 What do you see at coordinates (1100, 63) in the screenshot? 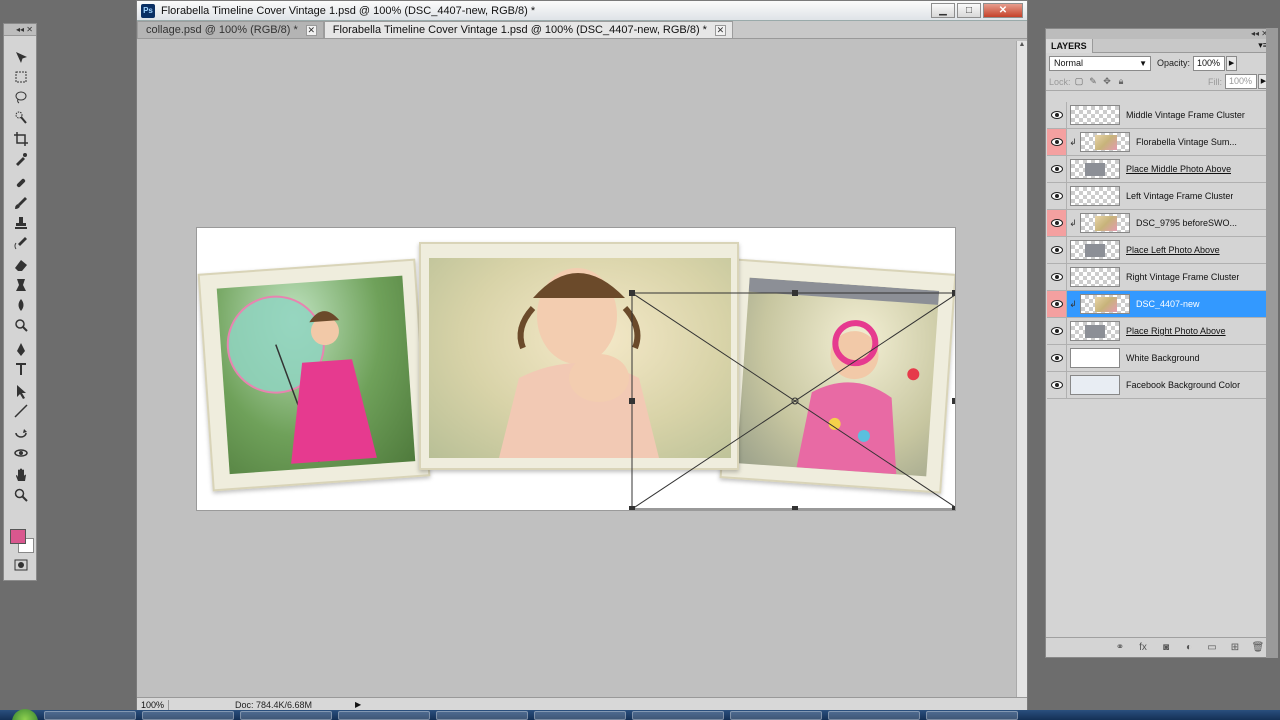
I see `blend-mode-select: Normal ▼` at bounding box center [1100, 63].